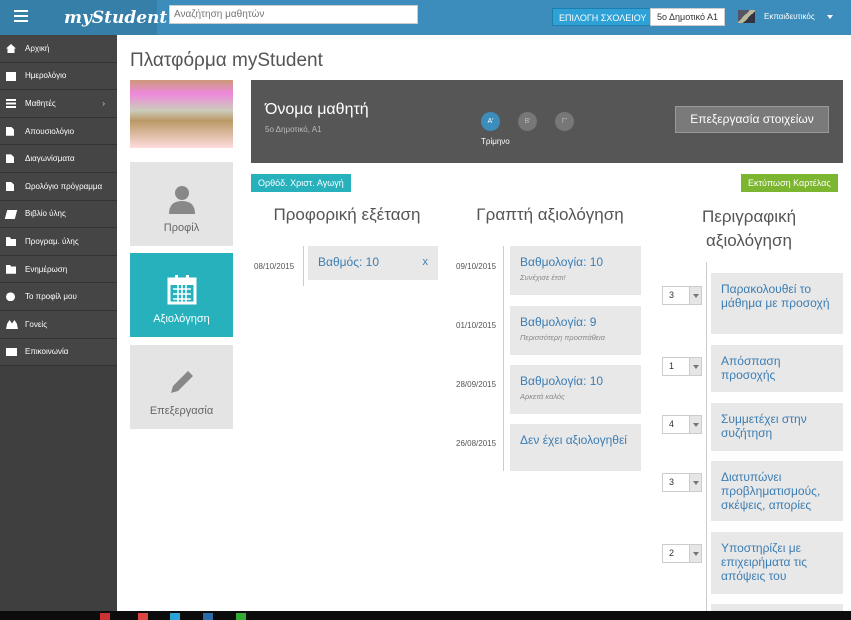  I want to click on sidebar-item-absences: Απουσιολόγιο, so click(58, 131).